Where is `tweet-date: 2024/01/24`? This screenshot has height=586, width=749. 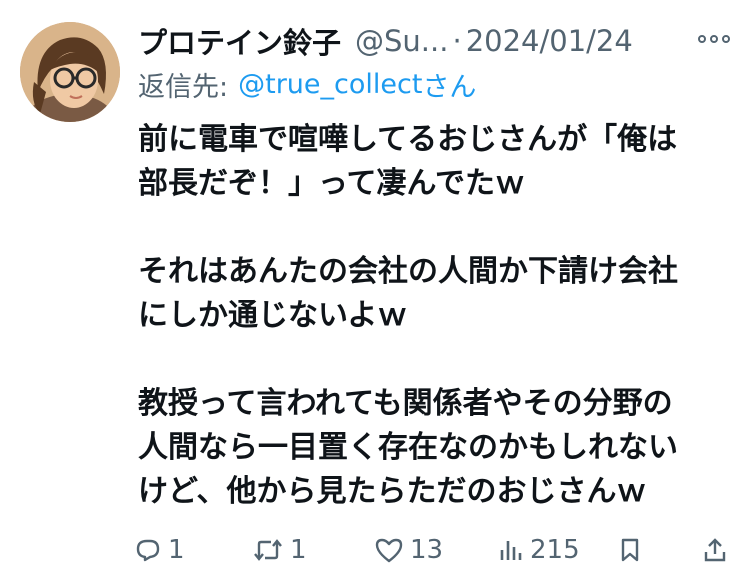 tweet-date: 2024/01/24 is located at coordinates (549, 41).